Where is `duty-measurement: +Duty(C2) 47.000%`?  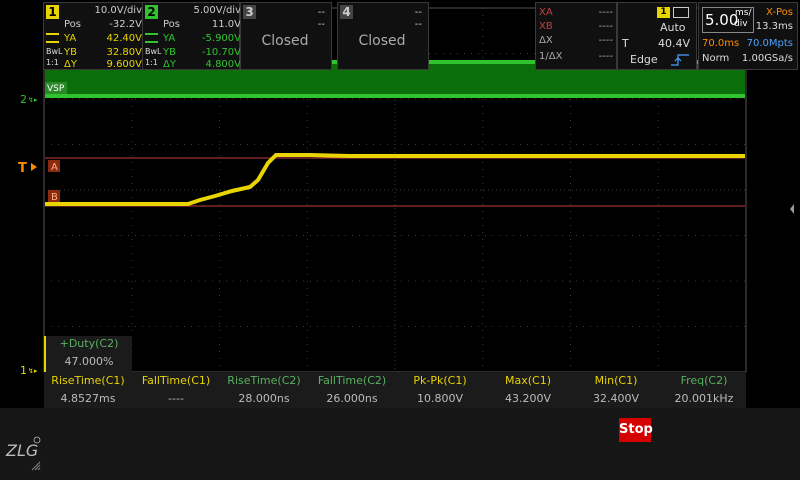
duty-measurement: +Duty(C2) 47.000% is located at coordinates (88, 354).